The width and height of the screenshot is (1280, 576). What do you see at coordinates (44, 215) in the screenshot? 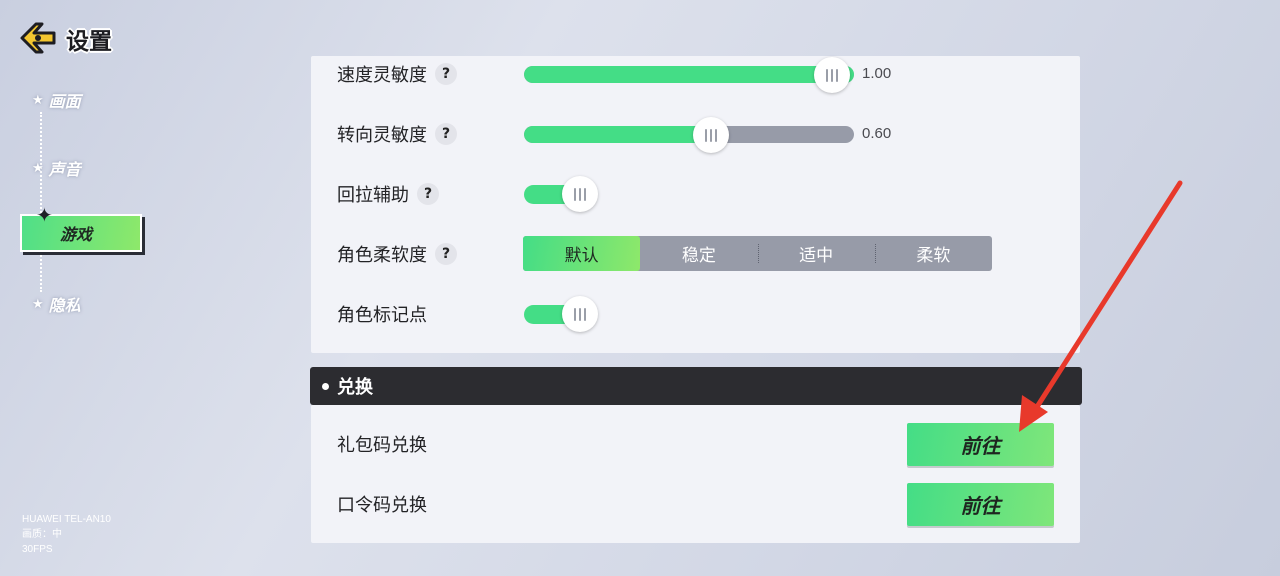
I see `star-icon: ✦` at bounding box center [44, 215].